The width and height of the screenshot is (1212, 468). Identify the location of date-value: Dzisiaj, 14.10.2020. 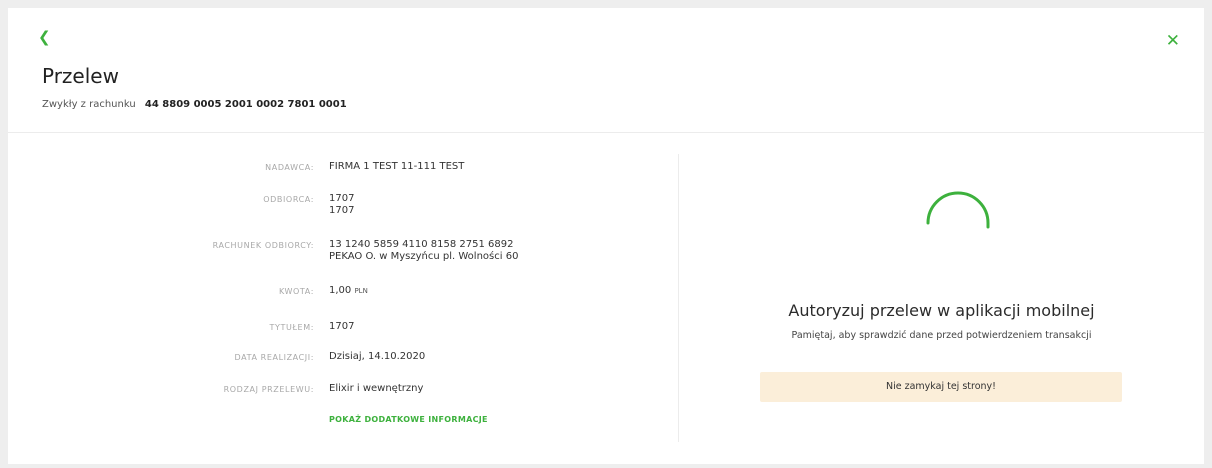
(377, 356).